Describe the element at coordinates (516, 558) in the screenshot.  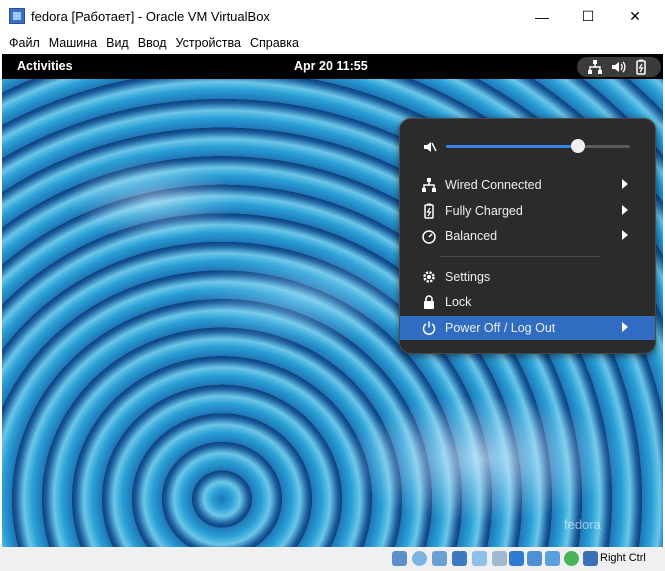
I see `display-icon` at that location.